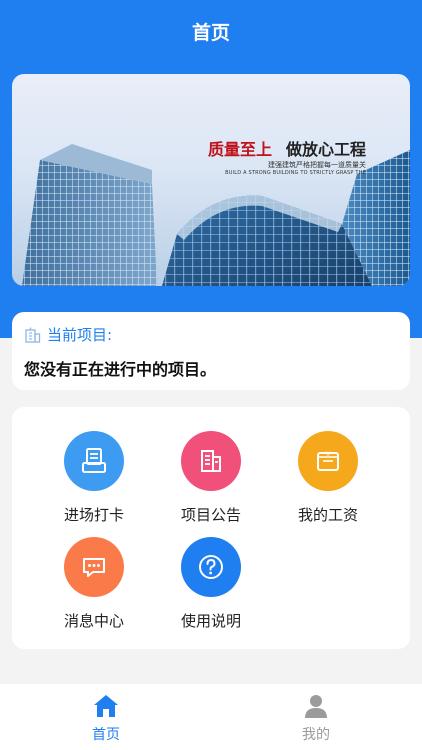  I want to click on menu-item-project-notice: 项目公告, so click(211, 478).